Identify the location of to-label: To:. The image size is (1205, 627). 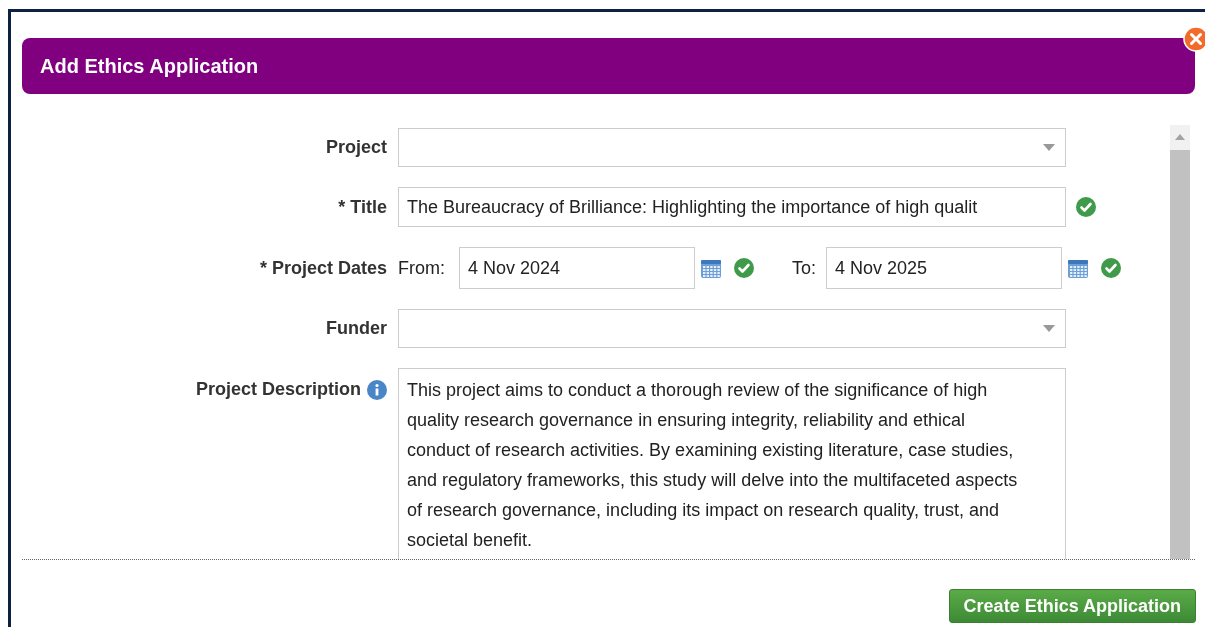
(804, 268).